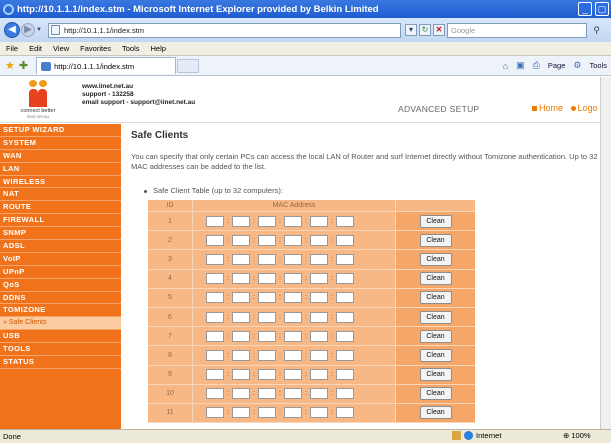  What do you see at coordinates (585, 9) in the screenshot?
I see `minimize-button: _` at bounding box center [585, 9].